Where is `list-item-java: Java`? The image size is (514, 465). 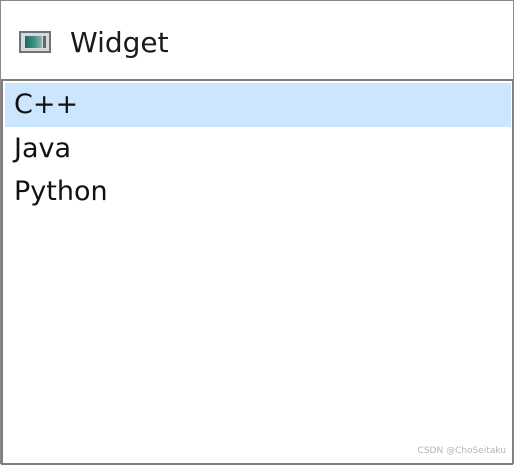 list-item-java: Java is located at coordinates (258, 149).